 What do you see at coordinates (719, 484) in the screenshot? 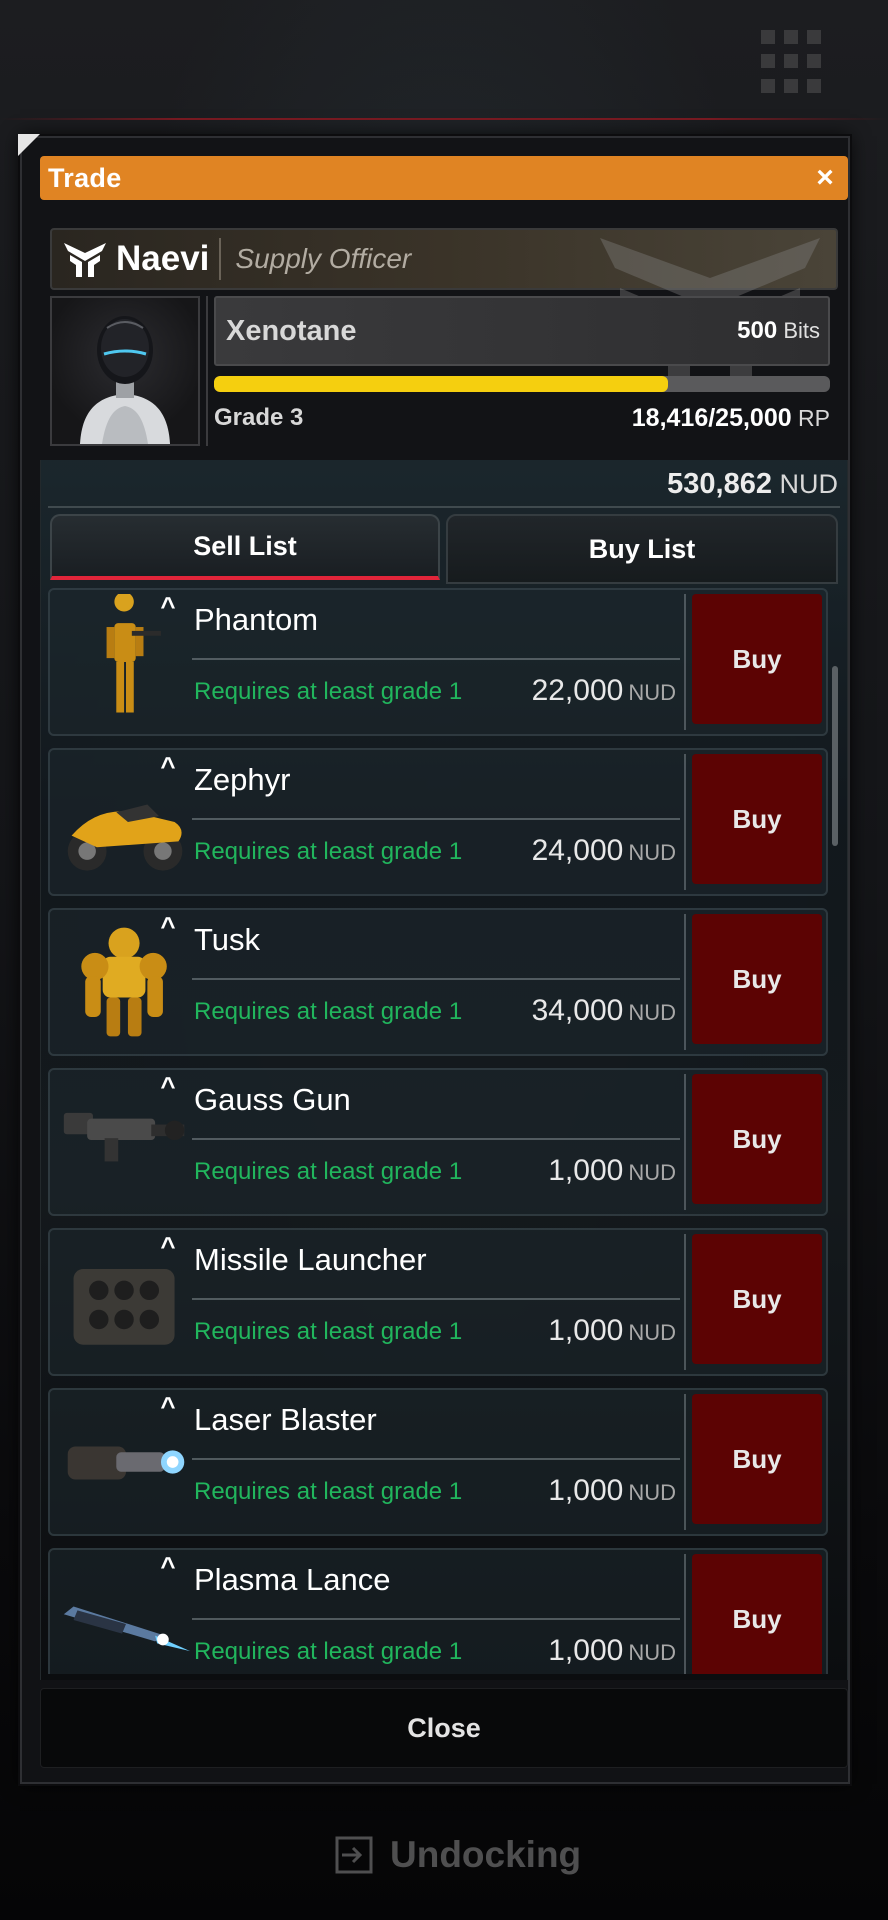
I see `balance-value: 530,862` at bounding box center [719, 484].